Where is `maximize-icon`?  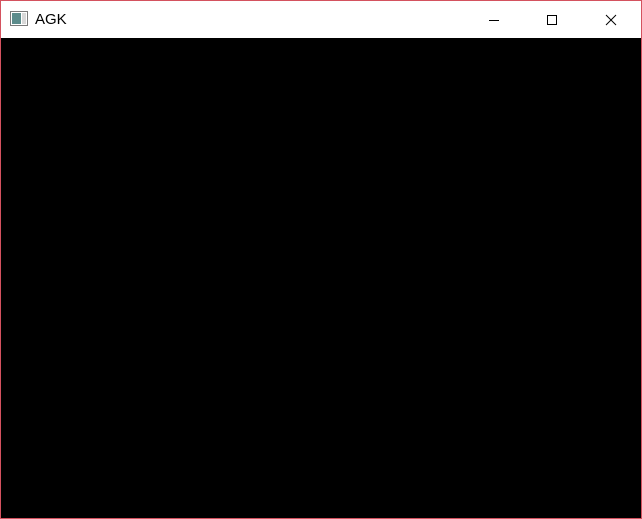
maximize-icon is located at coordinates (552, 19).